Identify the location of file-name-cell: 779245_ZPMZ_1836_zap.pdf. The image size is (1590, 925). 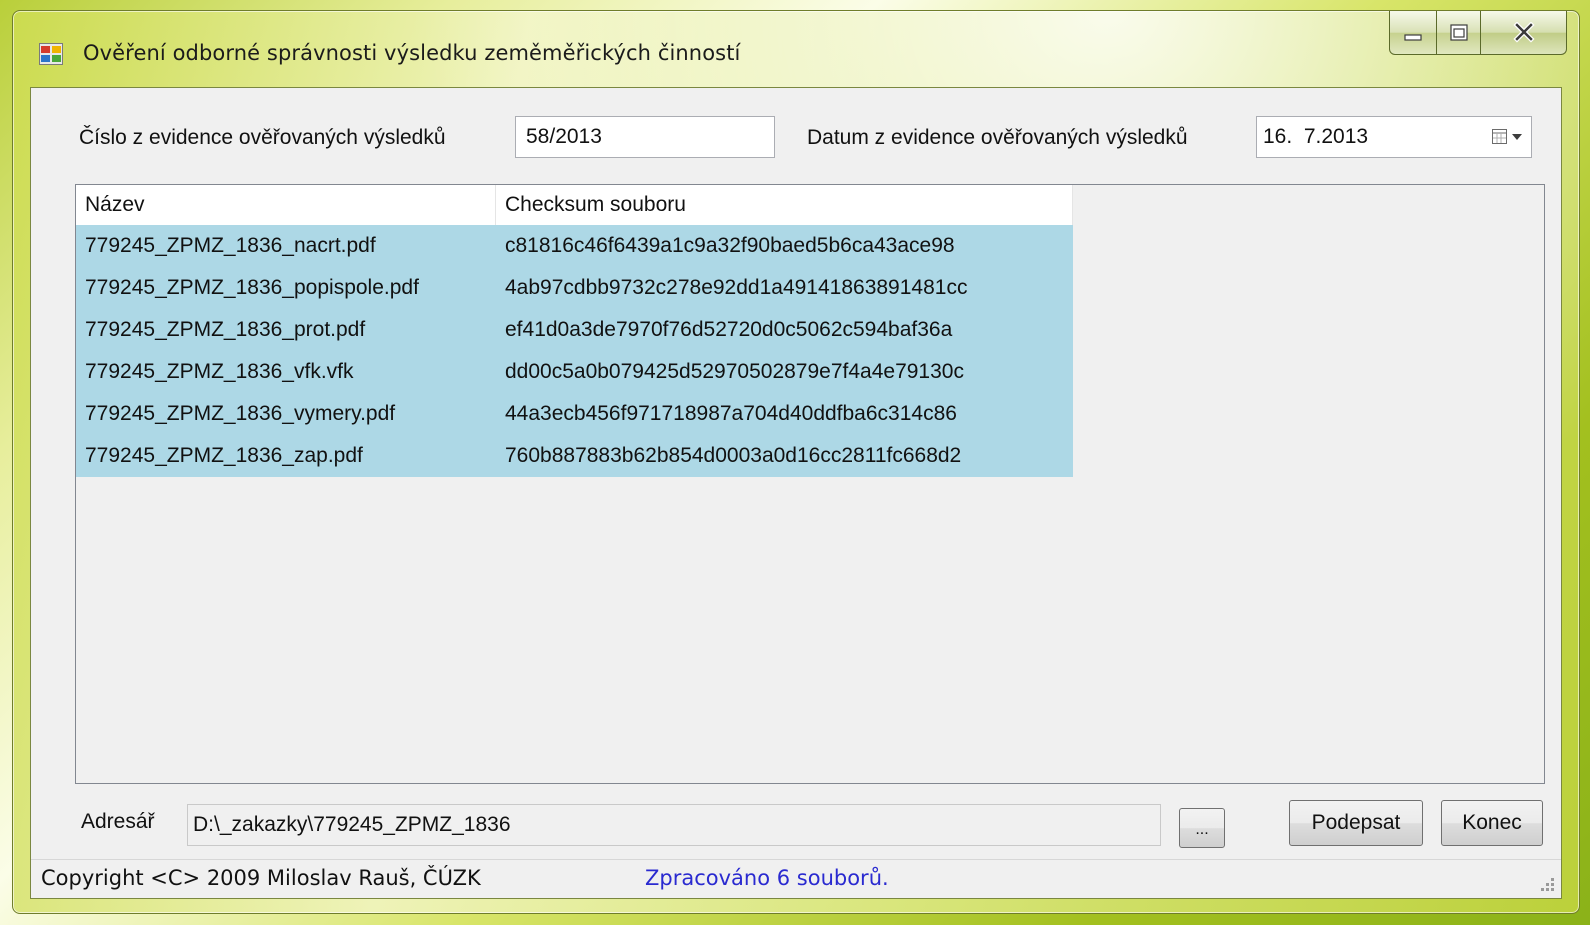
(224, 455).